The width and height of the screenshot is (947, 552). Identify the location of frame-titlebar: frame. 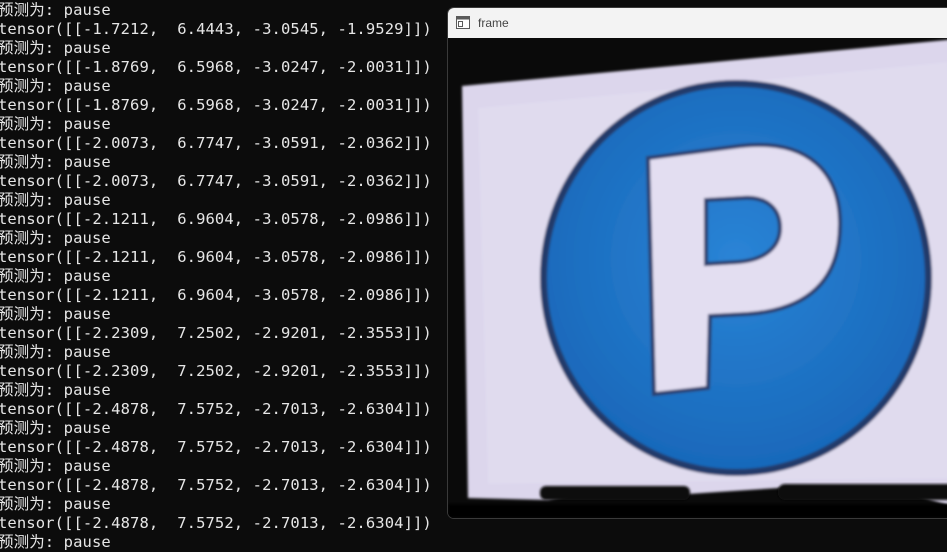
(697, 23).